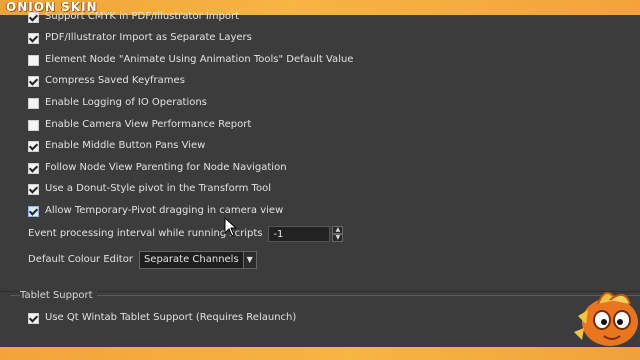 Image resolution: width=640 pixels, height=360 pixels. Describe the element at coordinates (338, 238) in the screenshot. I see `decrement-arrow-icon: ▼` at that location.